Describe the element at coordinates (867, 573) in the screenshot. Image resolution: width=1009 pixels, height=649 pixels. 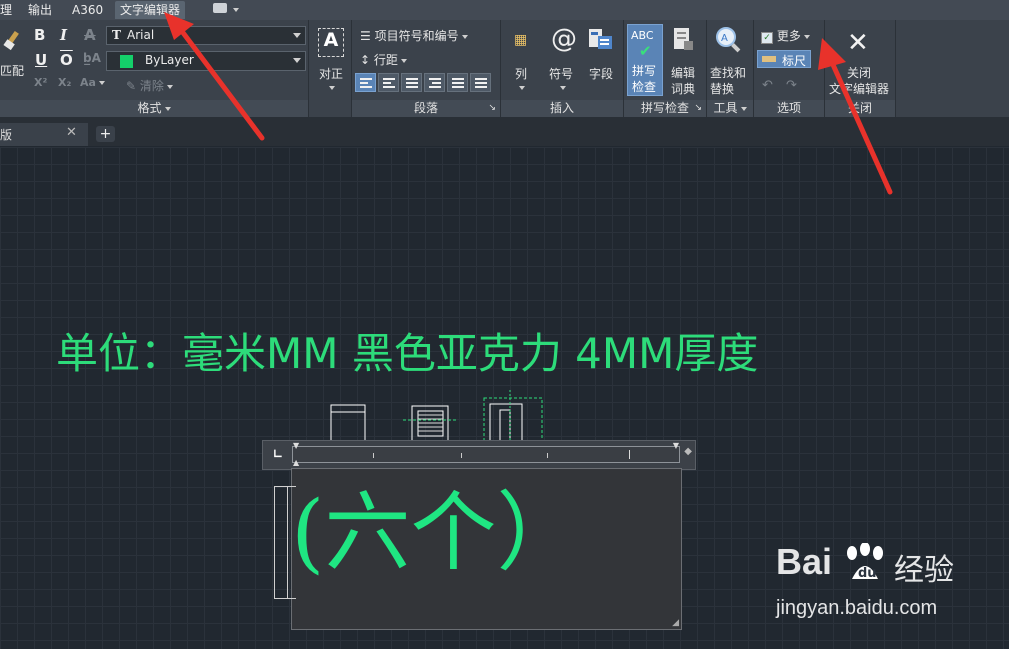
I see `svg-text: du` at that location.